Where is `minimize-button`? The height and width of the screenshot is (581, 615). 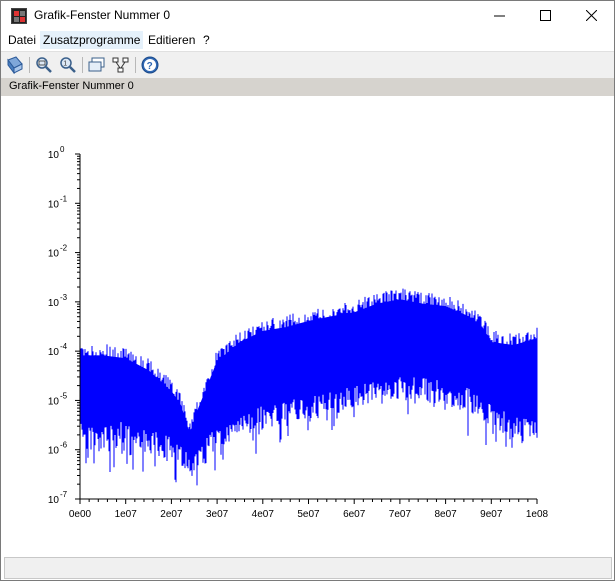
minimize-button is located at coordinates (499, 16).